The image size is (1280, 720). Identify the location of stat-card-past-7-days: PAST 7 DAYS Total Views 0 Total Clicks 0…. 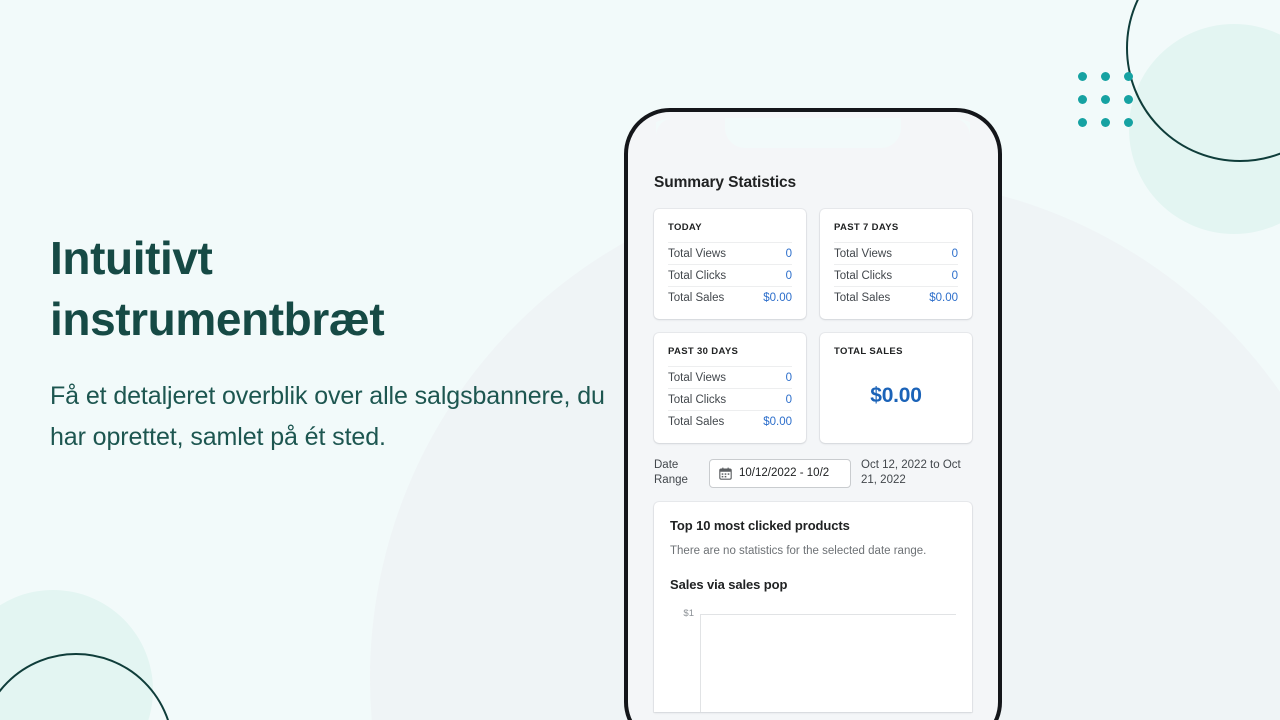
(896, 264).